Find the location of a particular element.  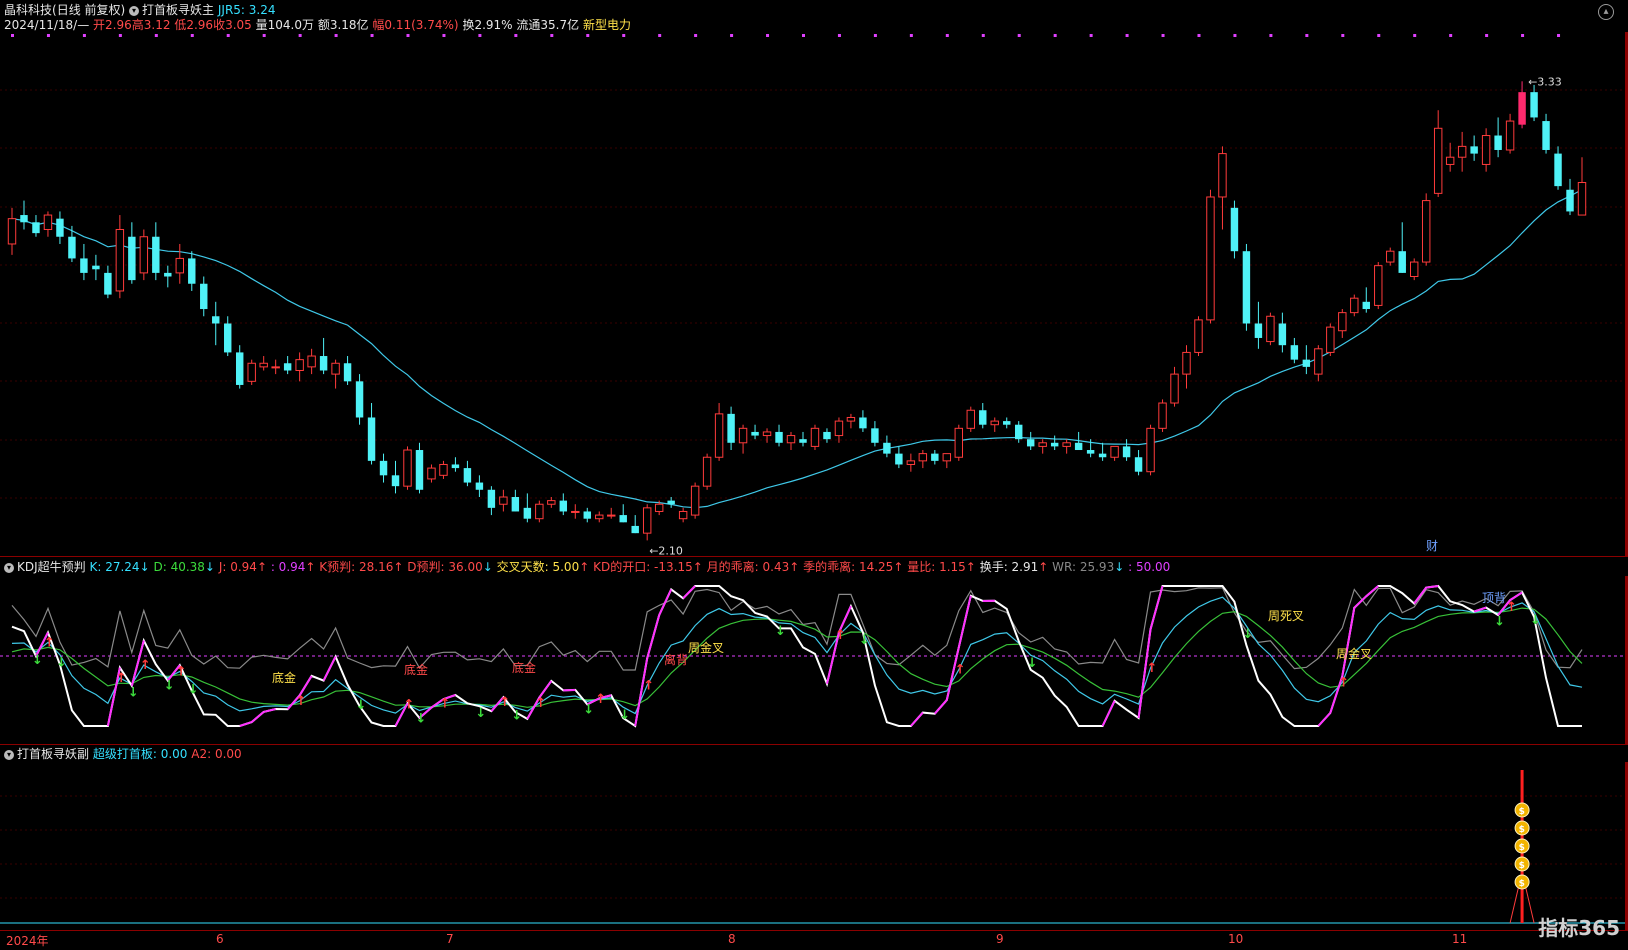

x-label-sep: 9 is located at coordinates (1000, 939).